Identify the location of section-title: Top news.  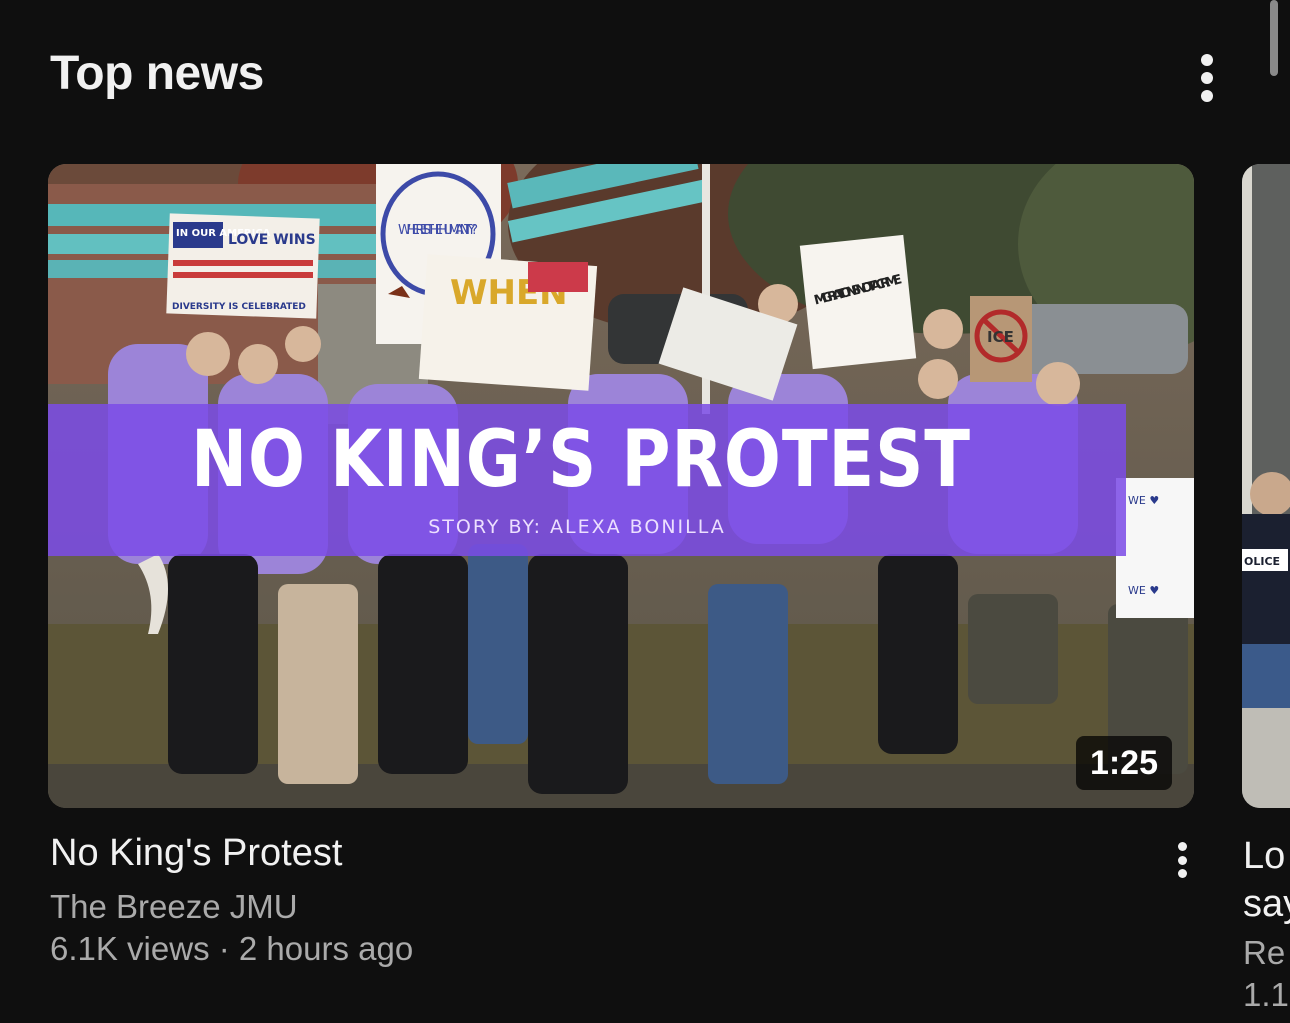
(157, 73).